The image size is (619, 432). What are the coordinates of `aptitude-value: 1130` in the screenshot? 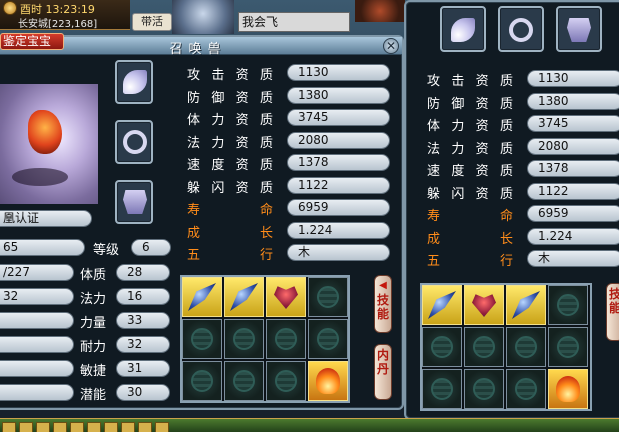 It's located at (573, 78).